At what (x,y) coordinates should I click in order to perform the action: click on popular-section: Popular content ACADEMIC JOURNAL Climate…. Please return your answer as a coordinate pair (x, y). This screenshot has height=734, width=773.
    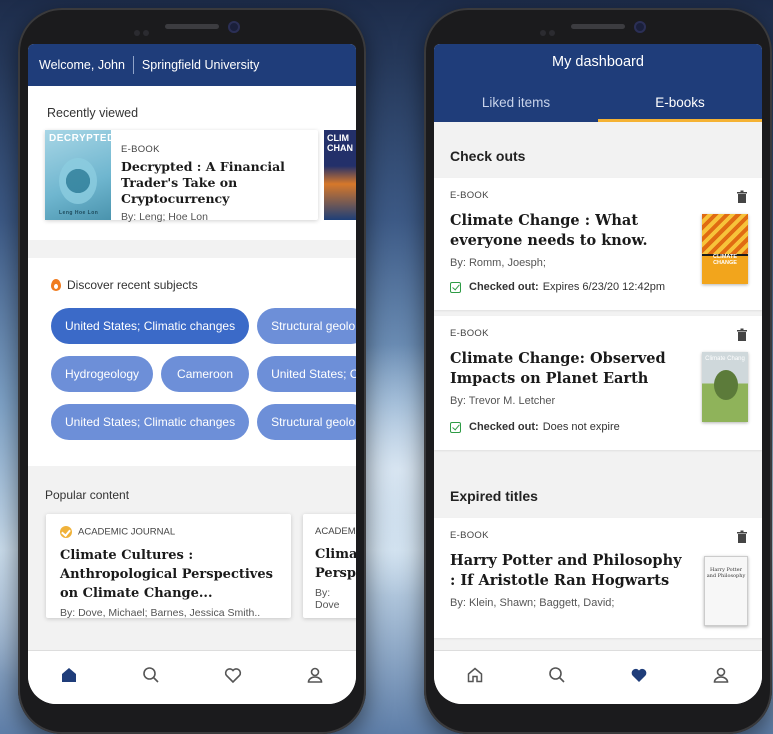
    Looking at the image, I should click on (192, 572).